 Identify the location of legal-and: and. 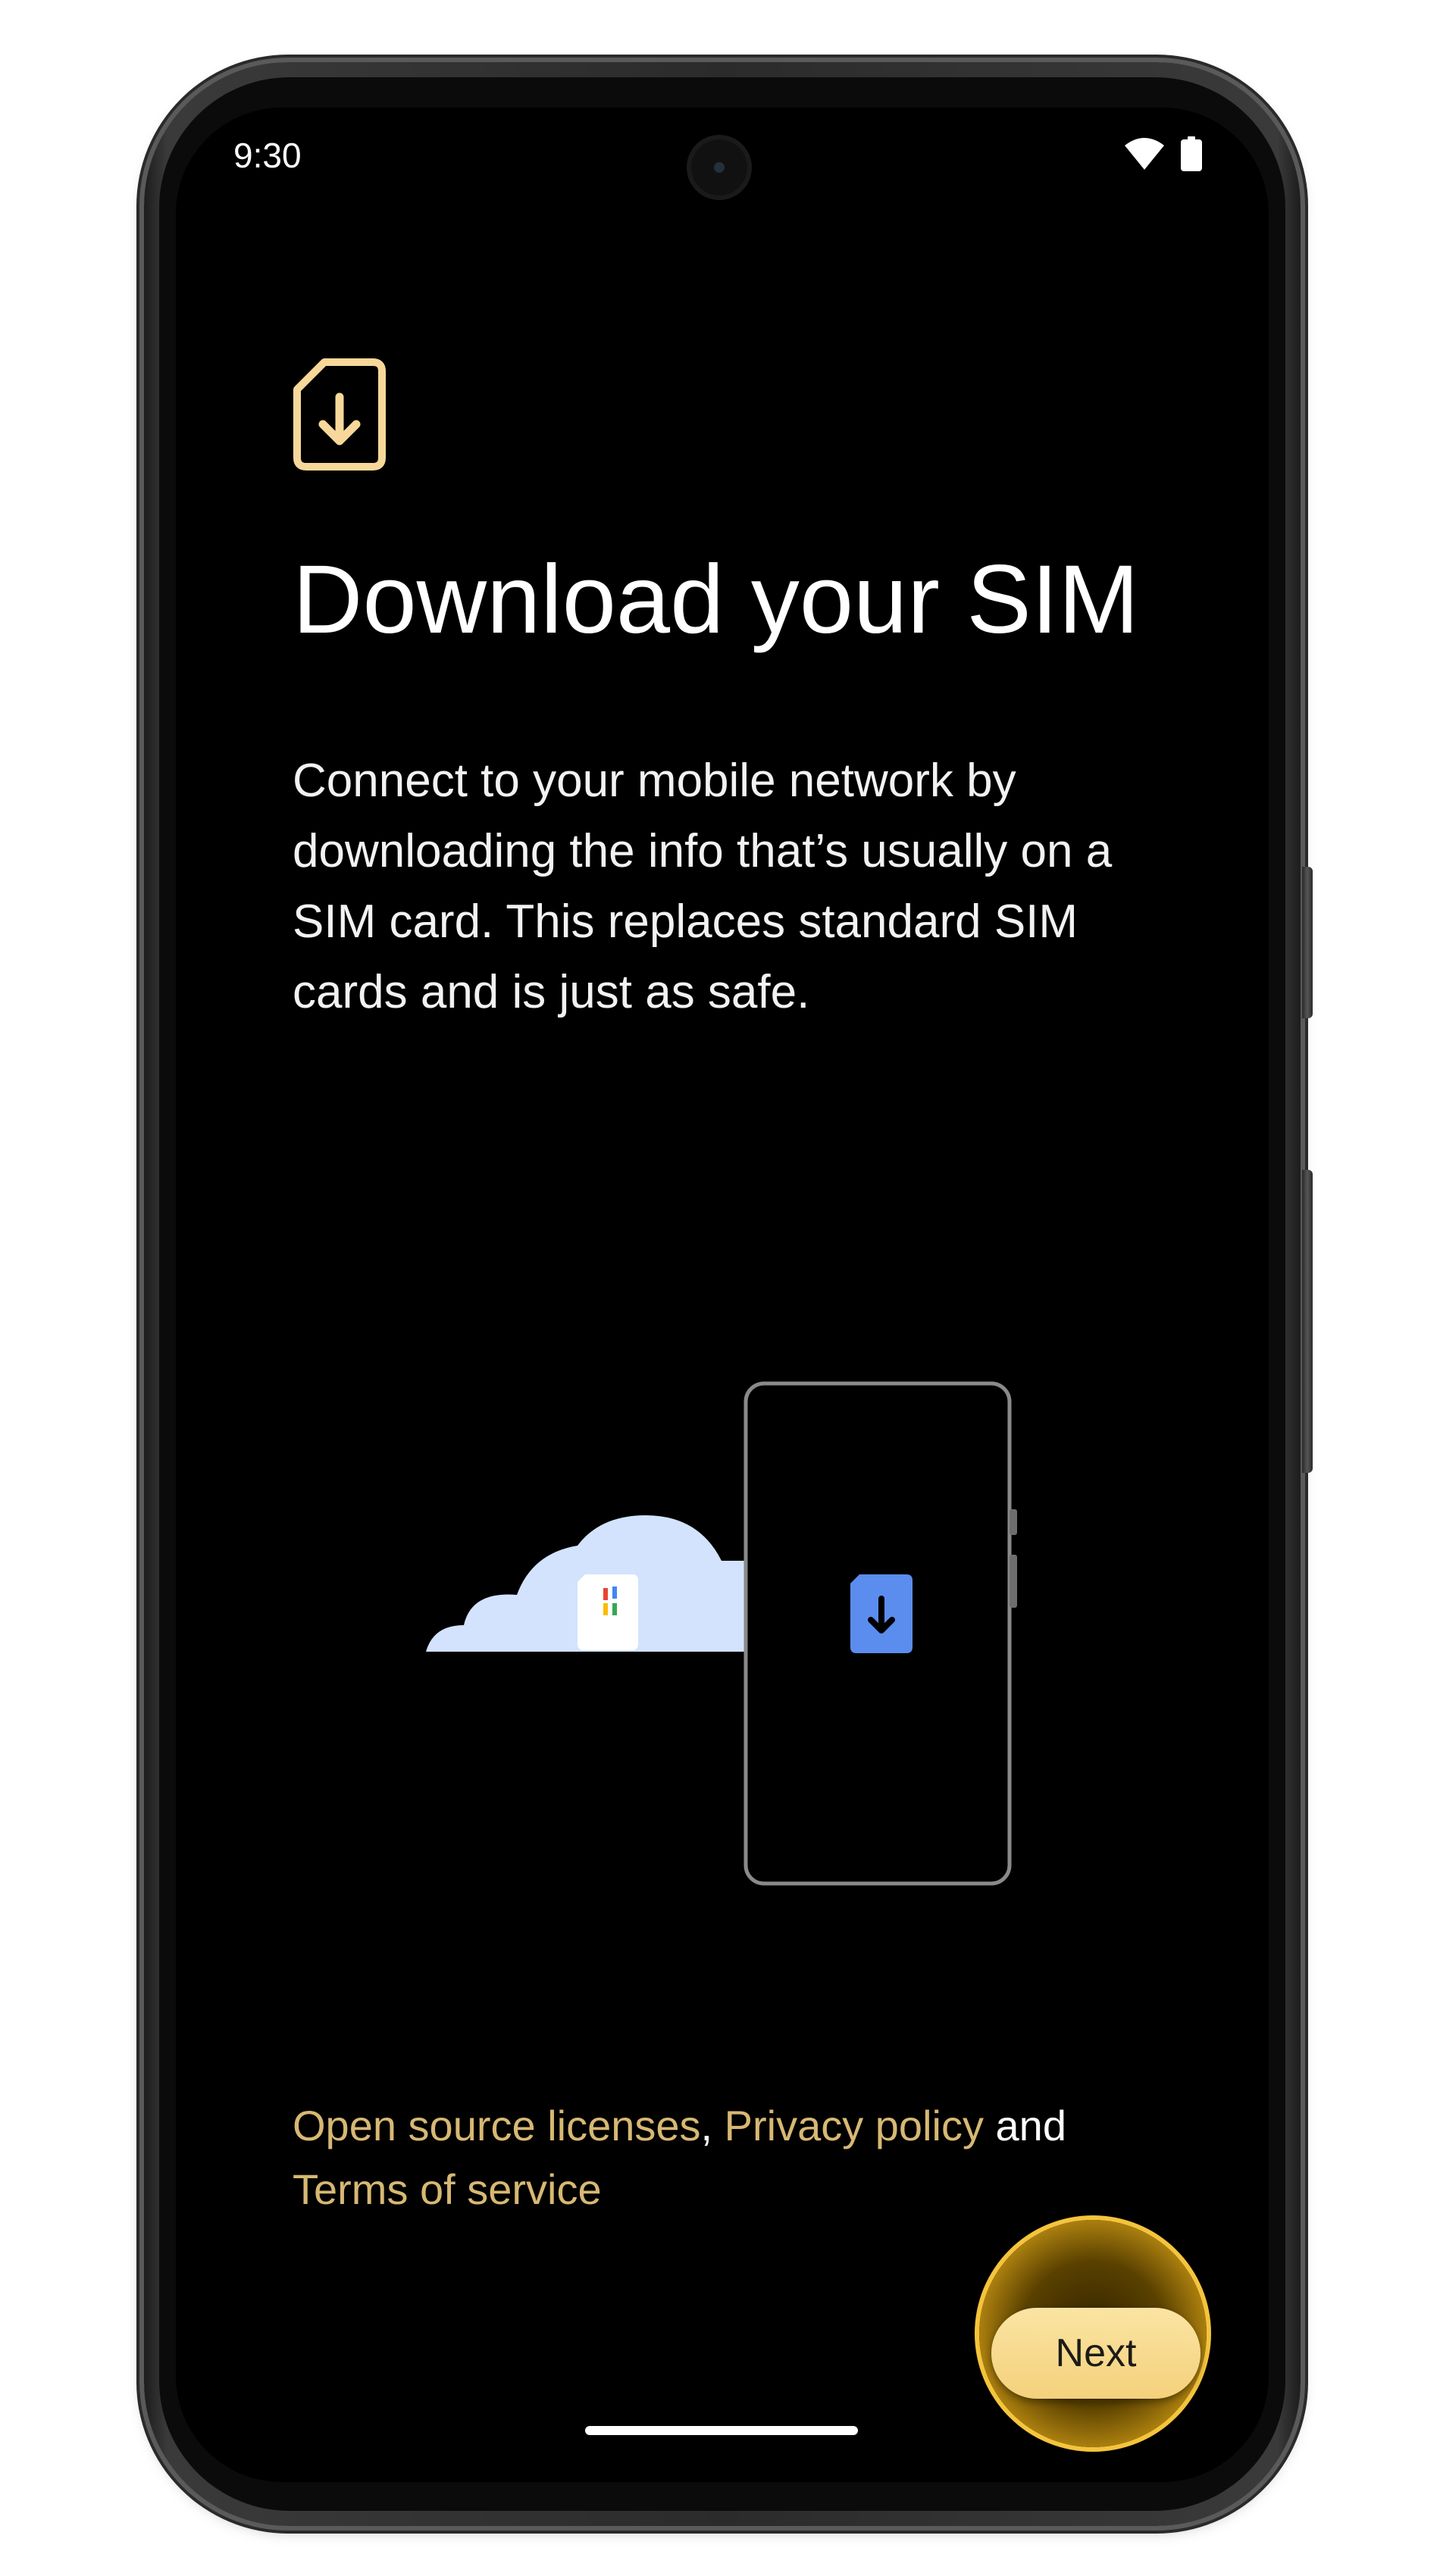
(1030, 2125).